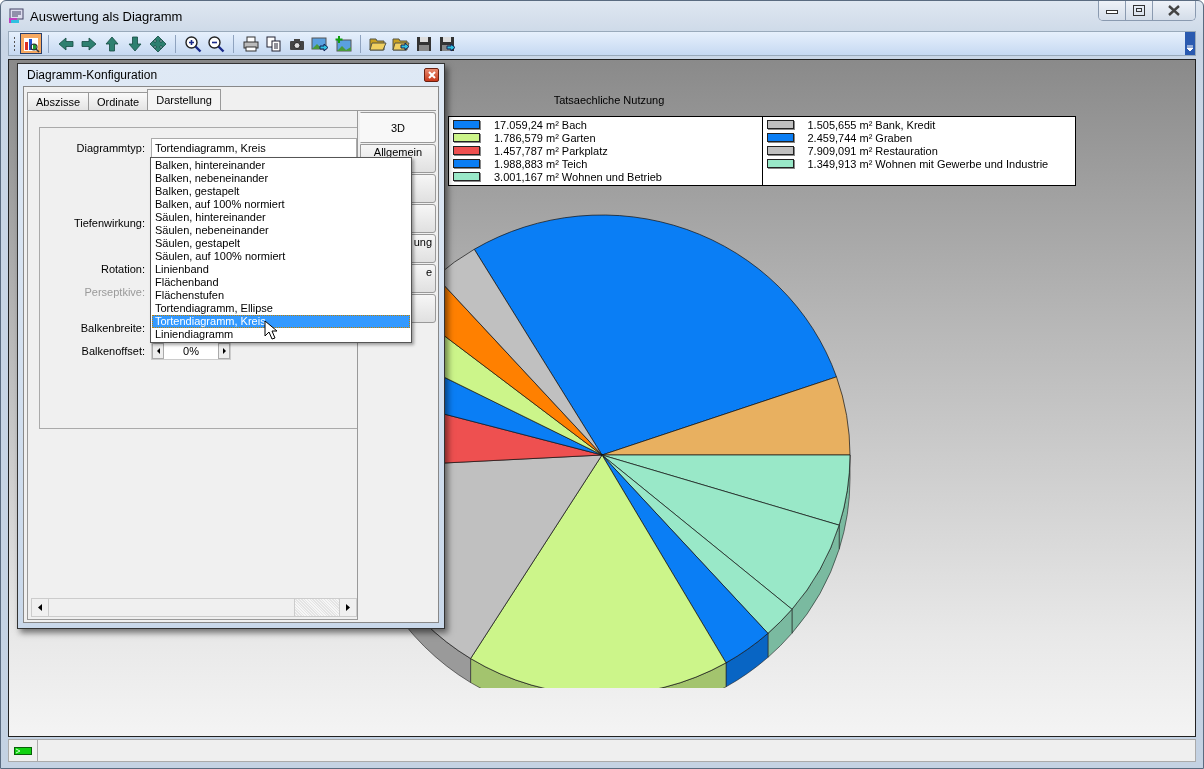  What do you see at coordinates (158, 43) in the screenshot?
I see `move-icon` at bounding box center [158, 43].